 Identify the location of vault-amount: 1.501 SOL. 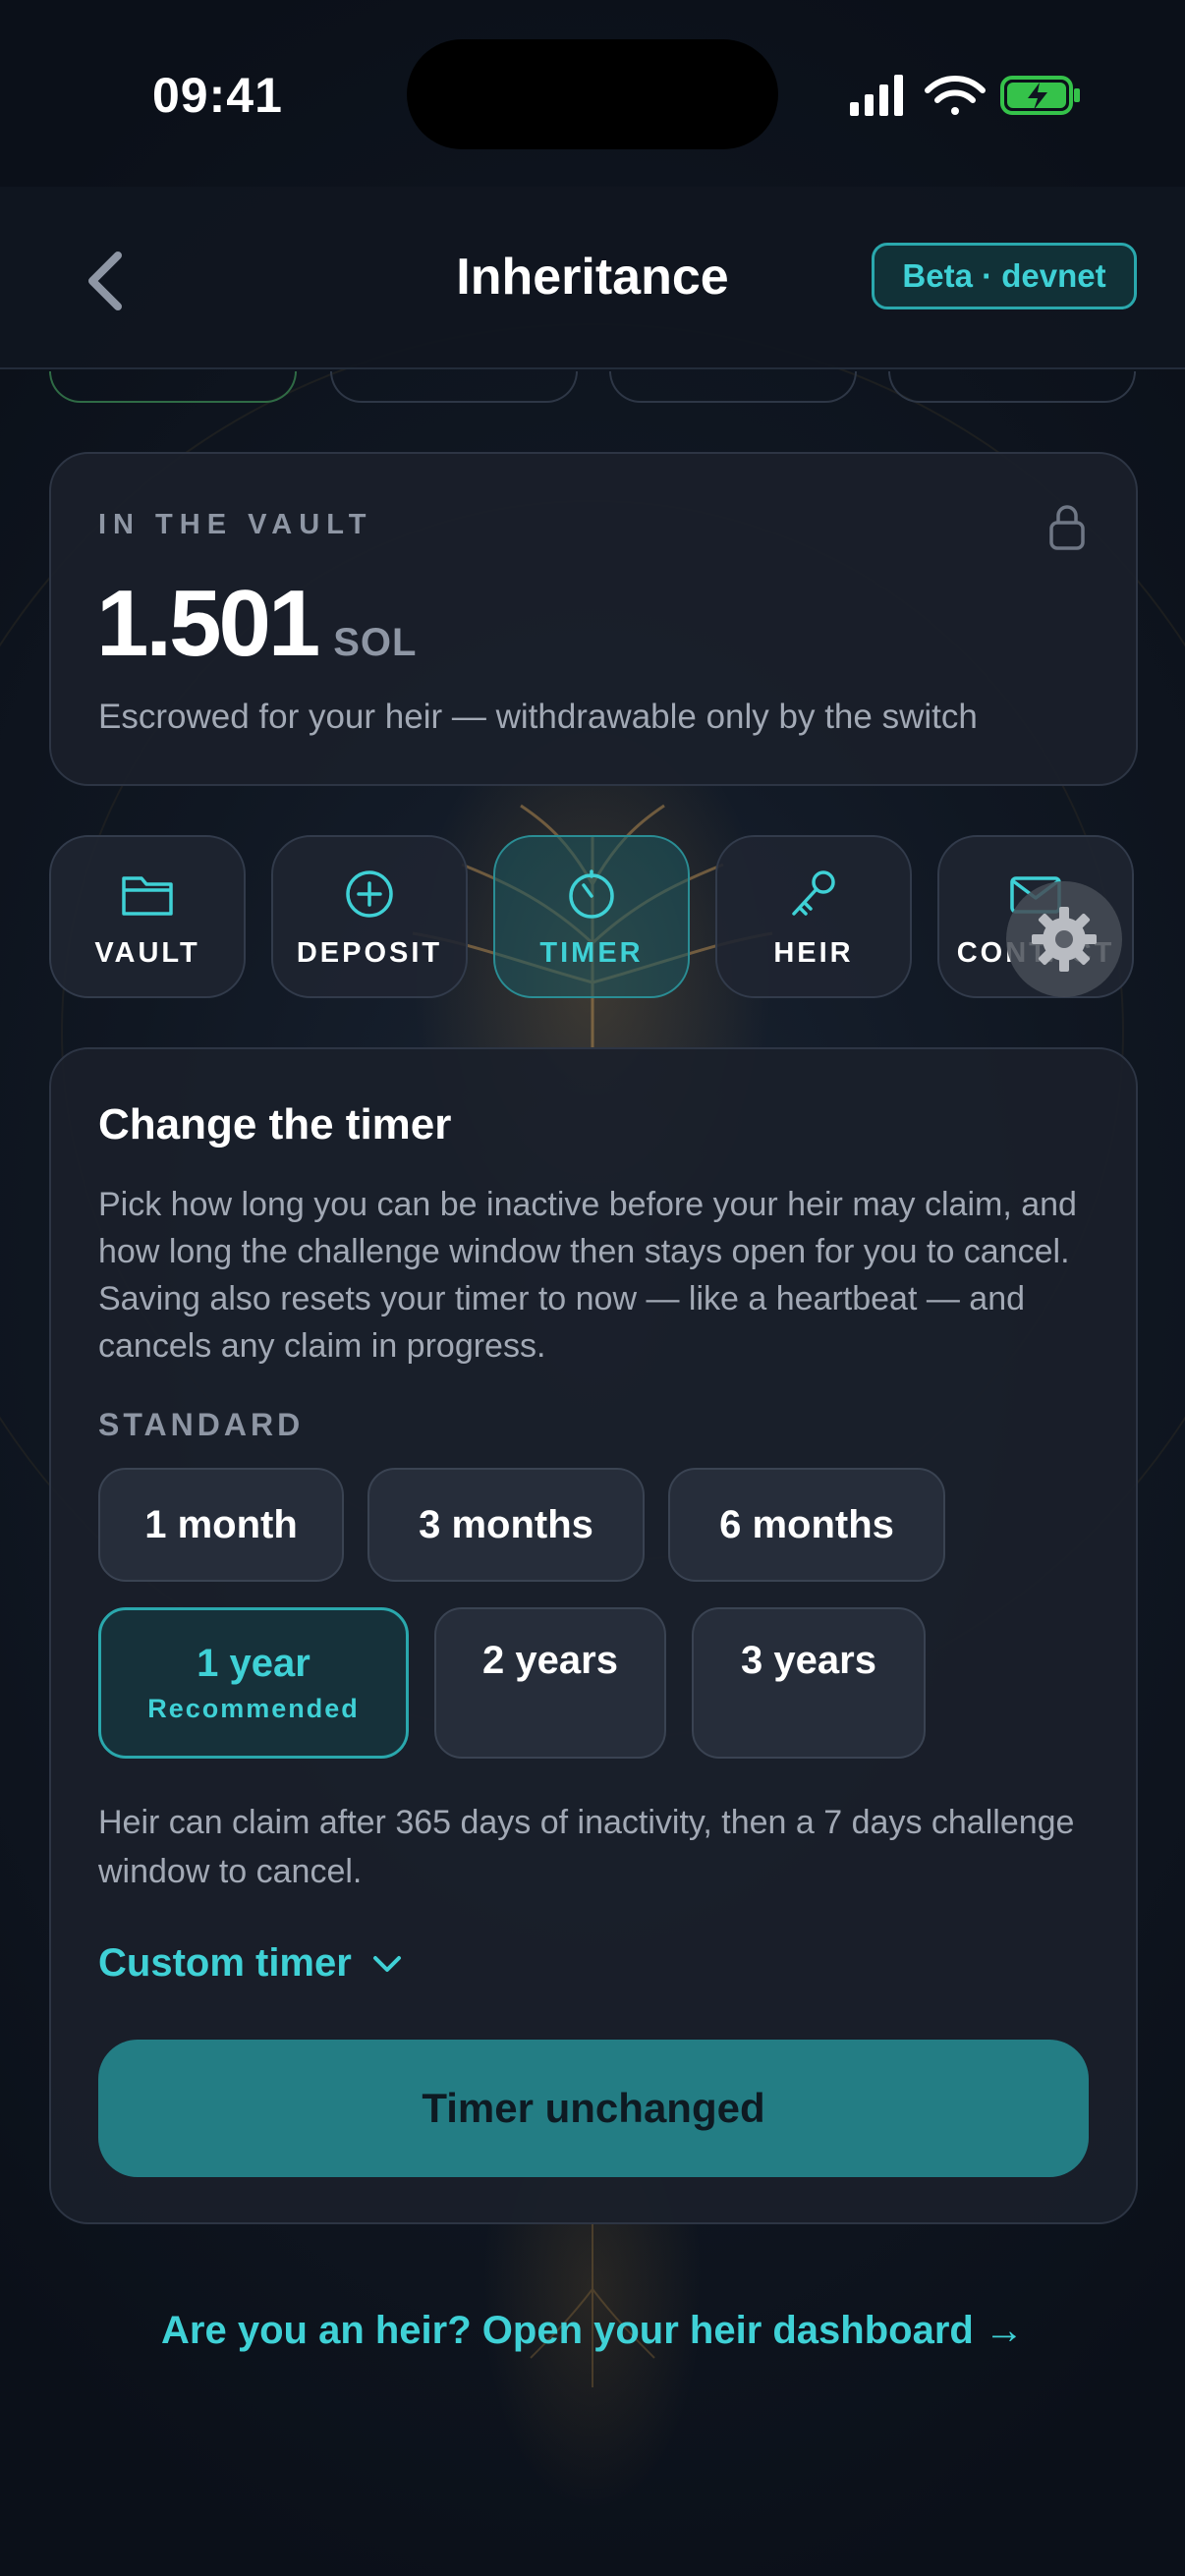
(256, 624).